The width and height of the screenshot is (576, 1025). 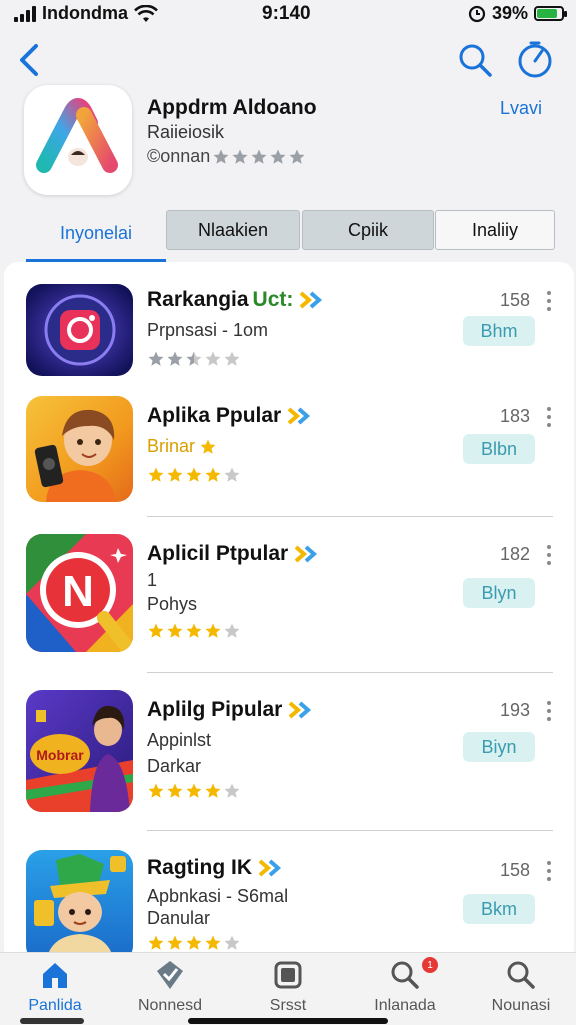 I want to click on tab-bar-item-srsst: Srsst, so click(x=288, y=989).